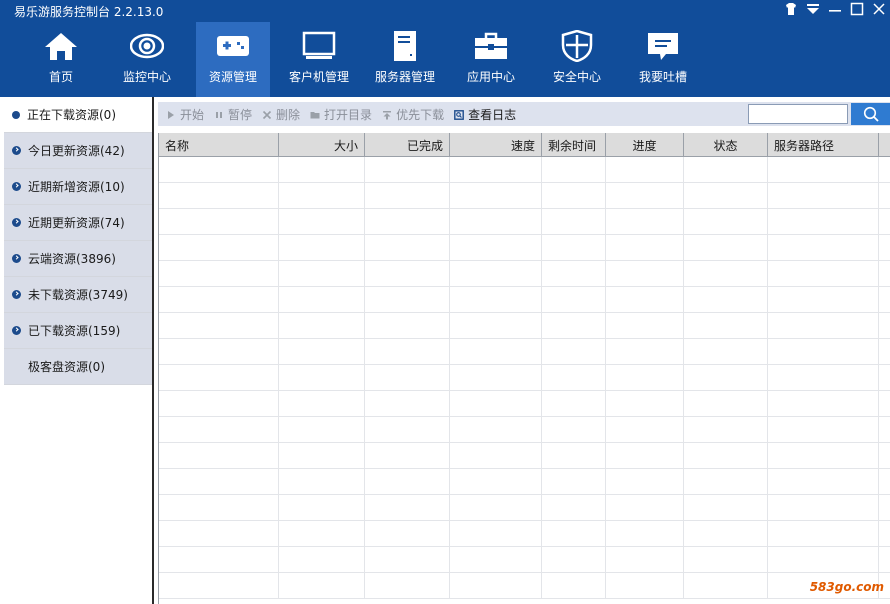 The height and width of the screenshot is (604, 890). Describe the element at coordinates (78, 187) in the screenshot. I see `sidebar-item-recent-added: 近期新增资源(10)` at that location.